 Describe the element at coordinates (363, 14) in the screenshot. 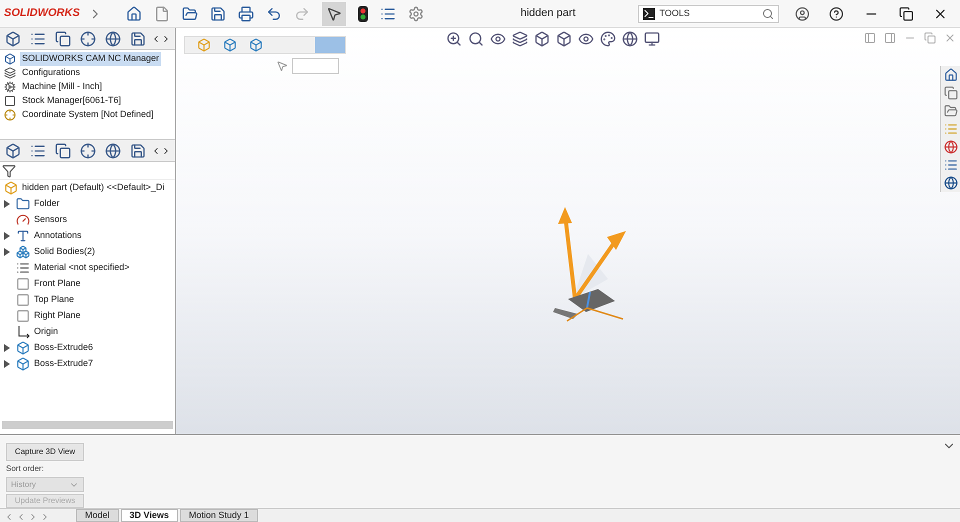

I see `traffic-light-icon` at that location.